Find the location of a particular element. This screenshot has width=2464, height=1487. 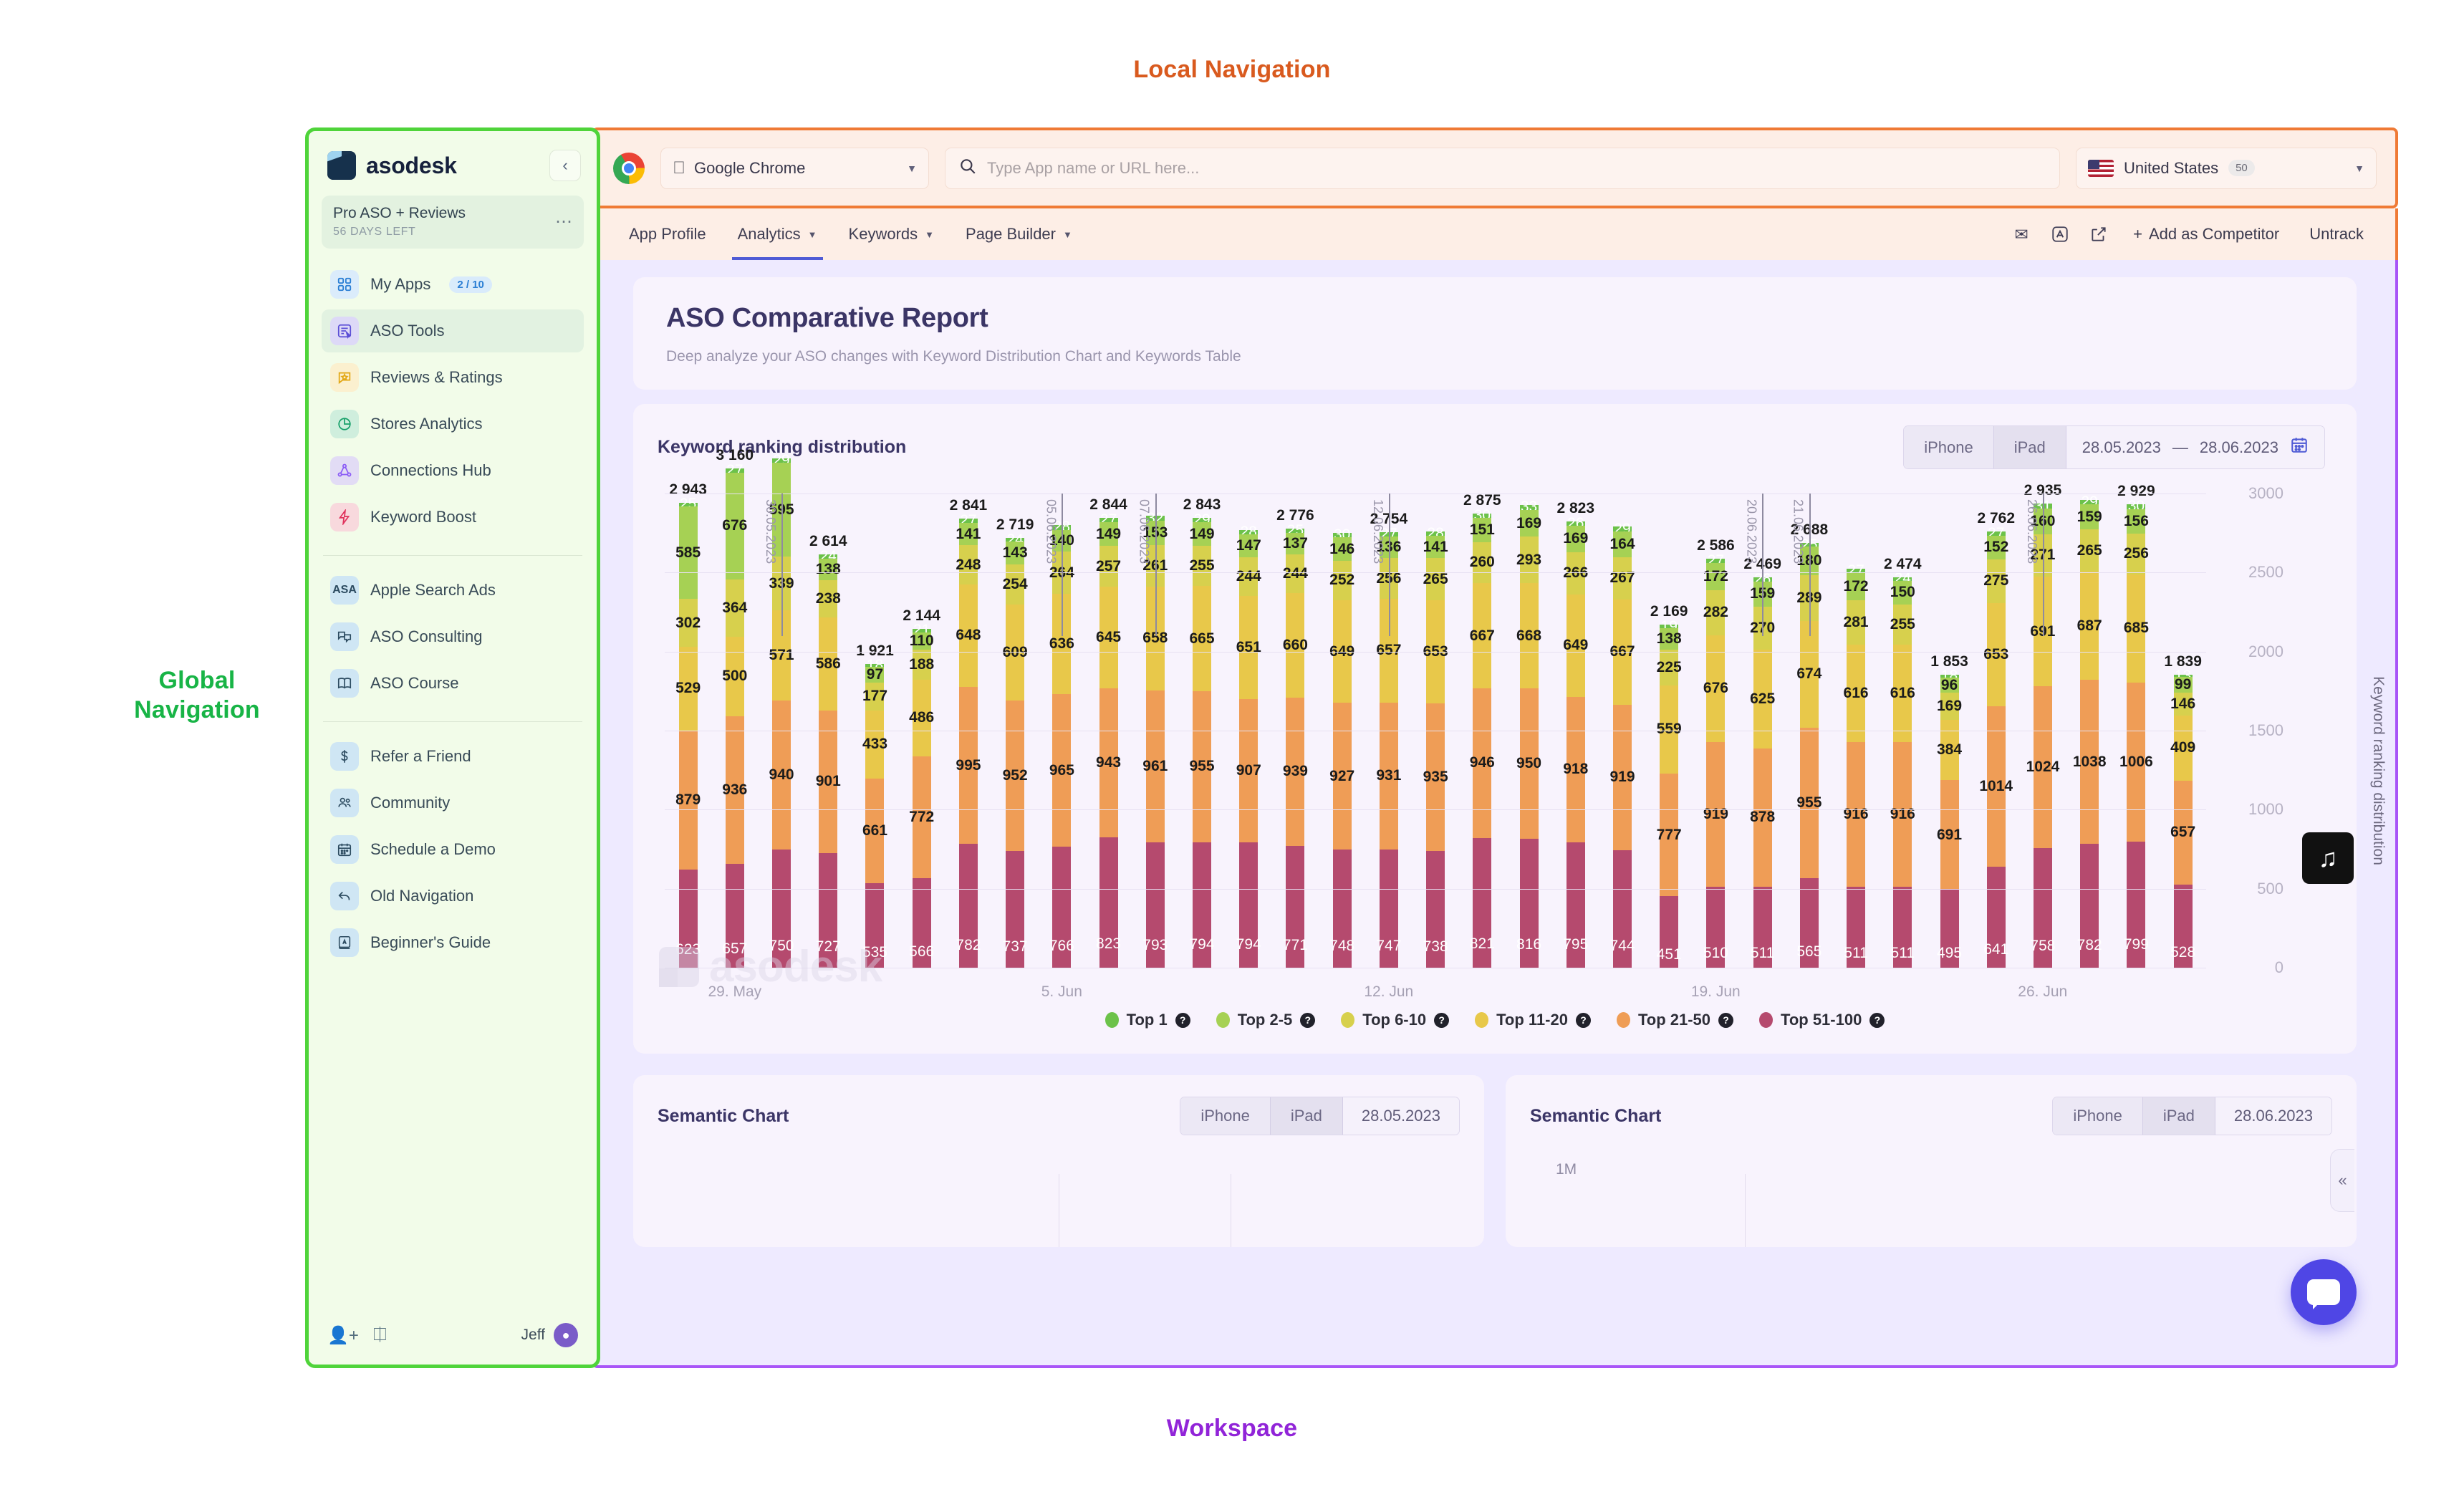

bar-segment: 927 is located at coordinates (1341, 776).